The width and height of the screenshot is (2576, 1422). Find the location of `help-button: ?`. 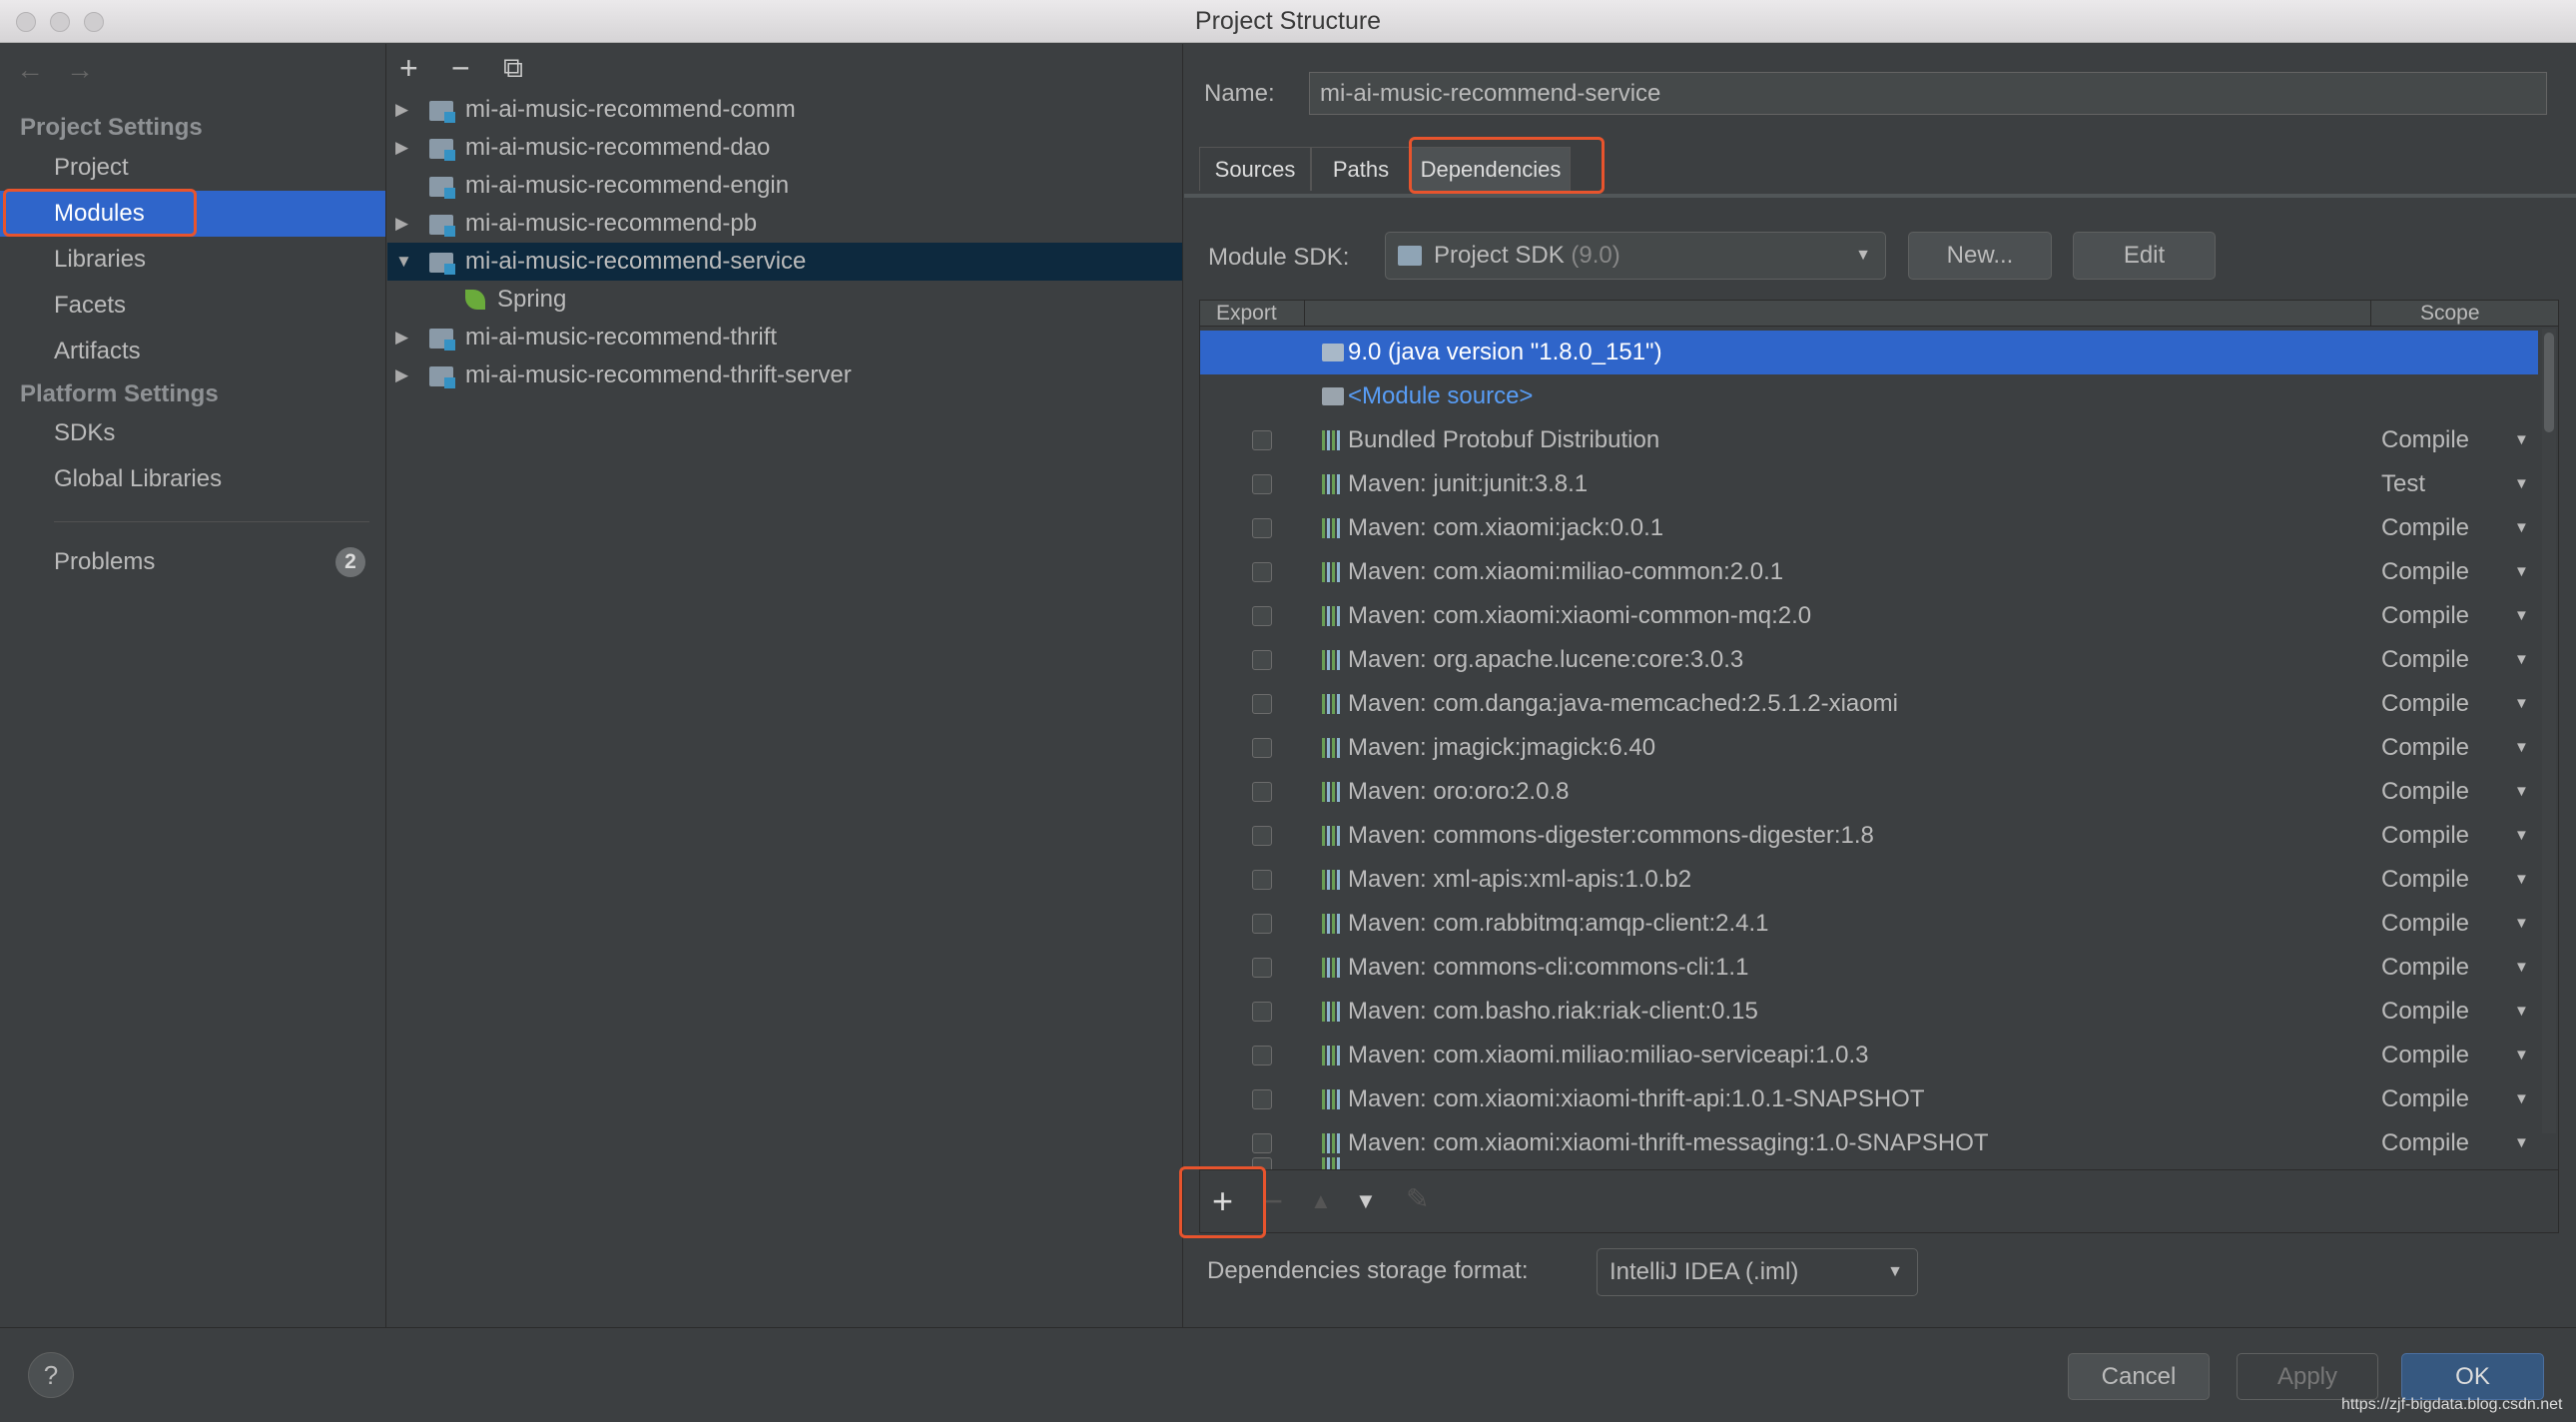

help-button: ? is located at coordinates (51, 1375).